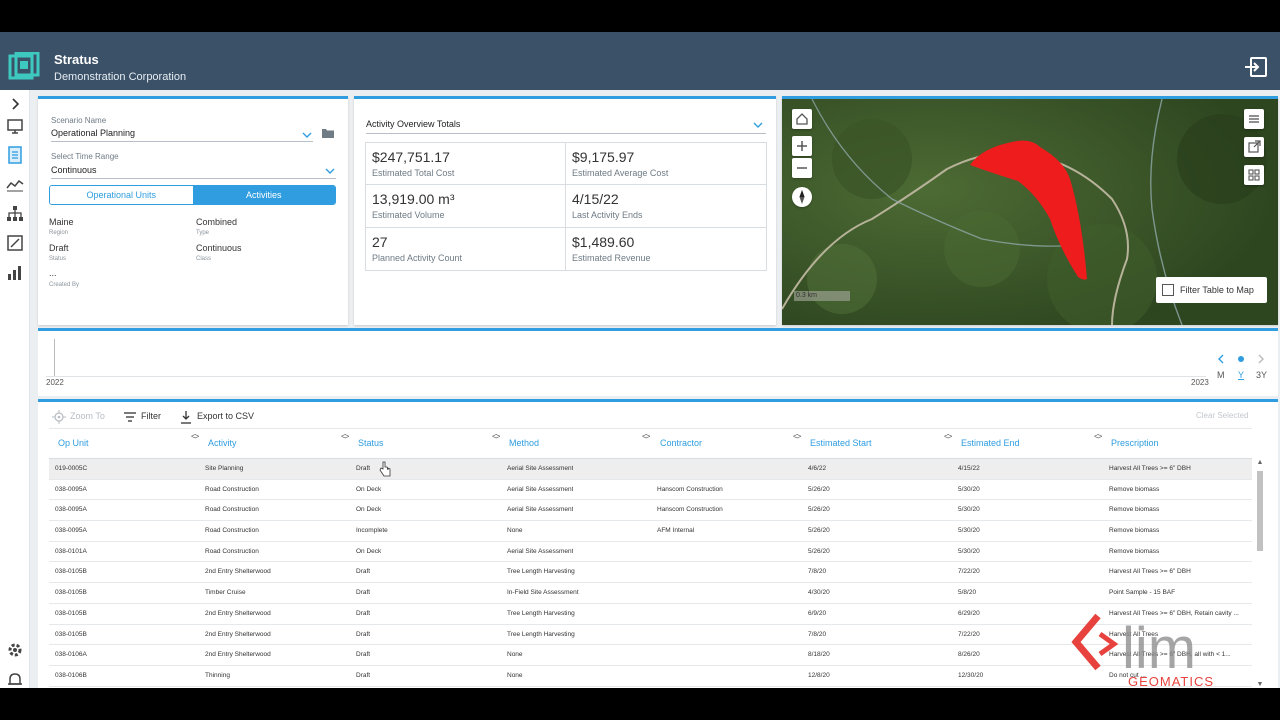 The width and height of the screenshot is (1280, 720). What do you see at coordinates (15, 650) in the screenshot?
I see `settings-gear-icon` at bounding box center [15, 650].